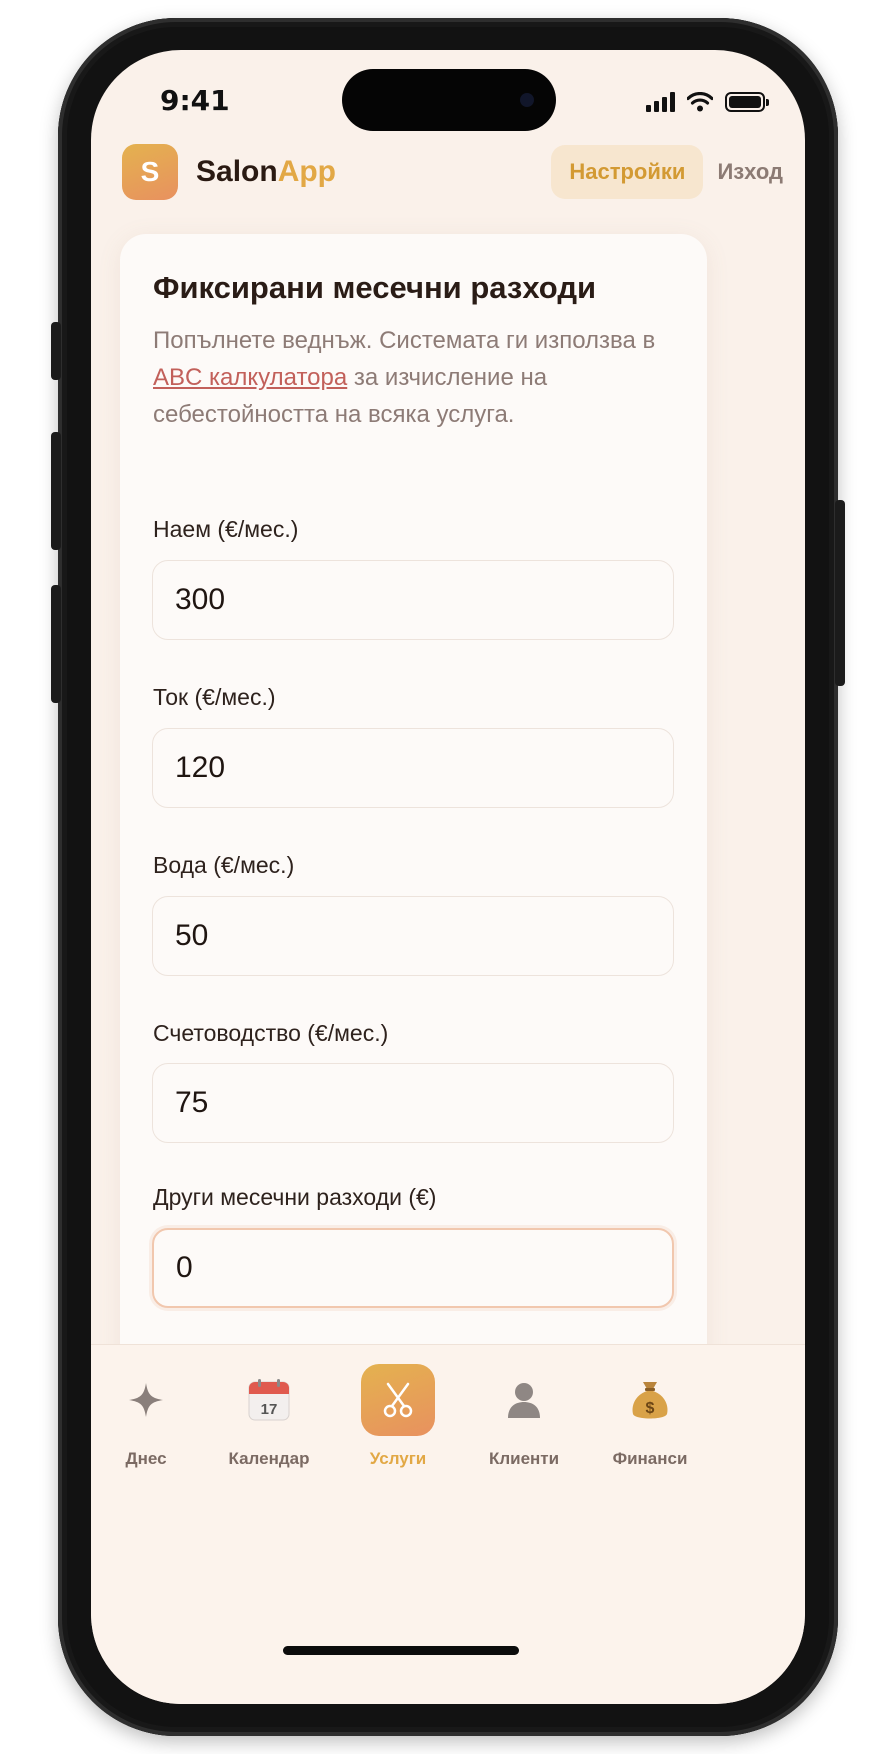 The image size is (896, 1754). Describe the element at coordinates (401, 1650) in the screenshot. I see `home-indicator` at that location.